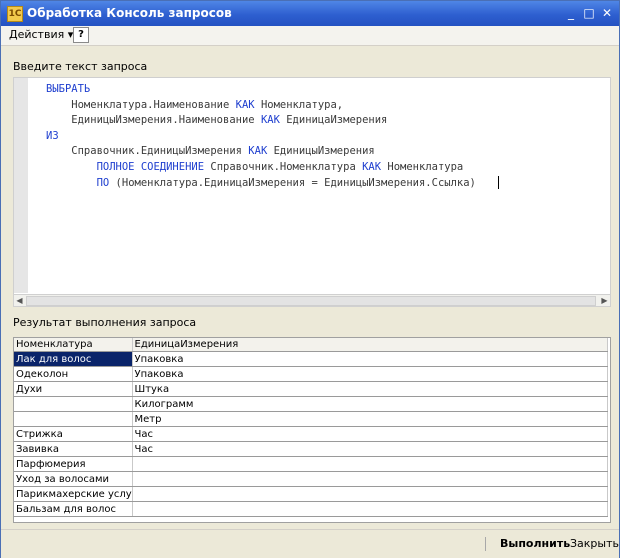  I want to click on code-text: ЕдиницыИзмерения, so click(321, 151).